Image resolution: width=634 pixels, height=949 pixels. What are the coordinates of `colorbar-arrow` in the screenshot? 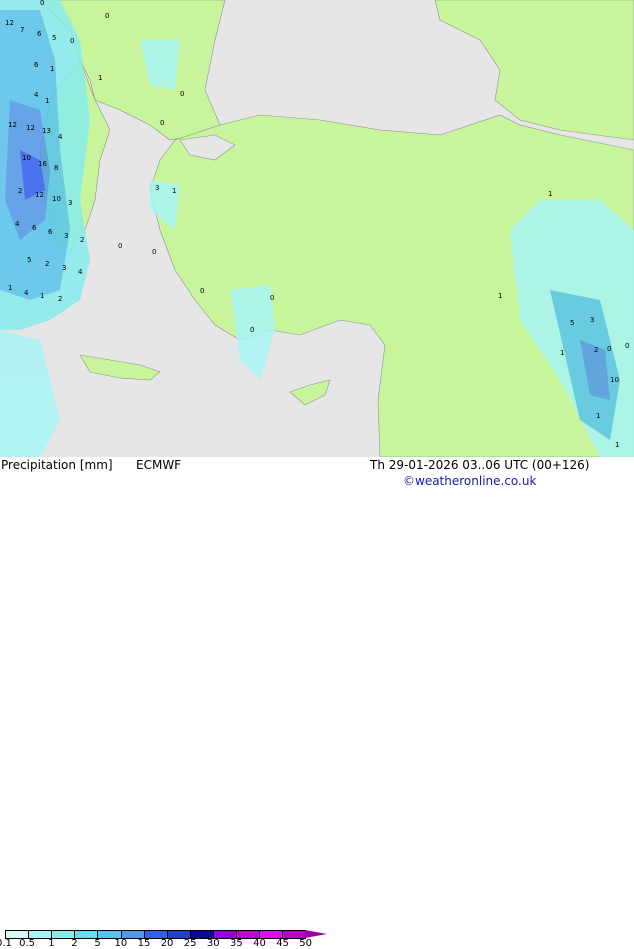 It's located at (316, 934).